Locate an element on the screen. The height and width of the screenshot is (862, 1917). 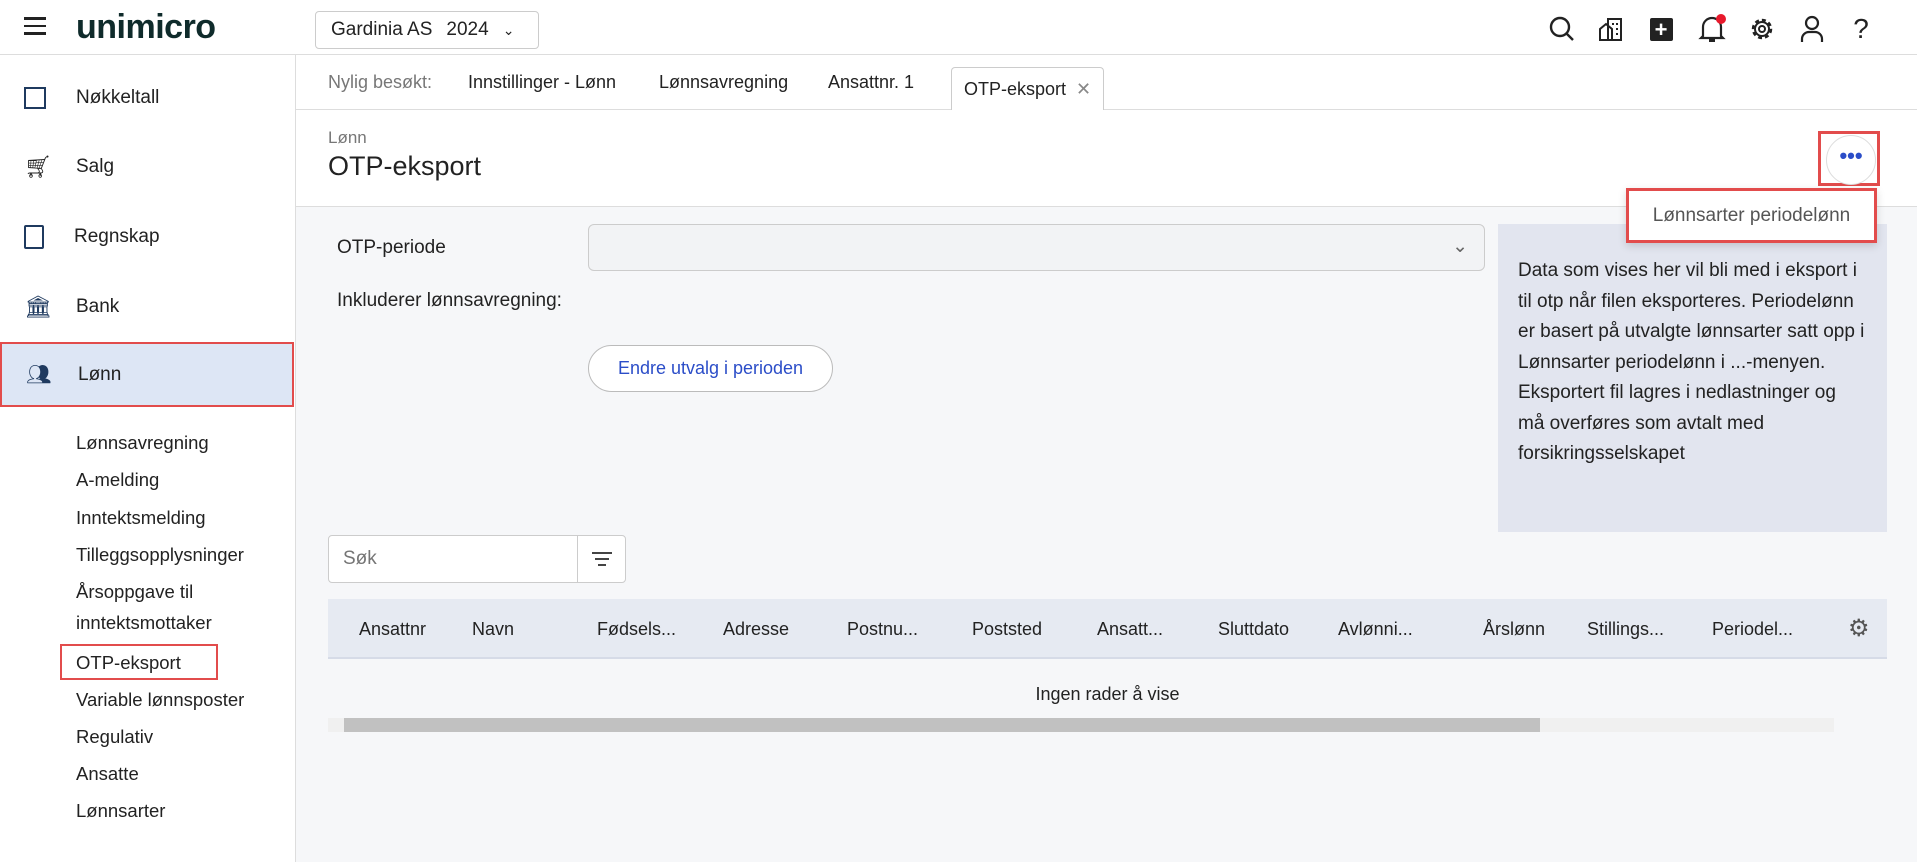
subitem-lonnsarter: Lønnsarter is located at coordinates (120, 811).